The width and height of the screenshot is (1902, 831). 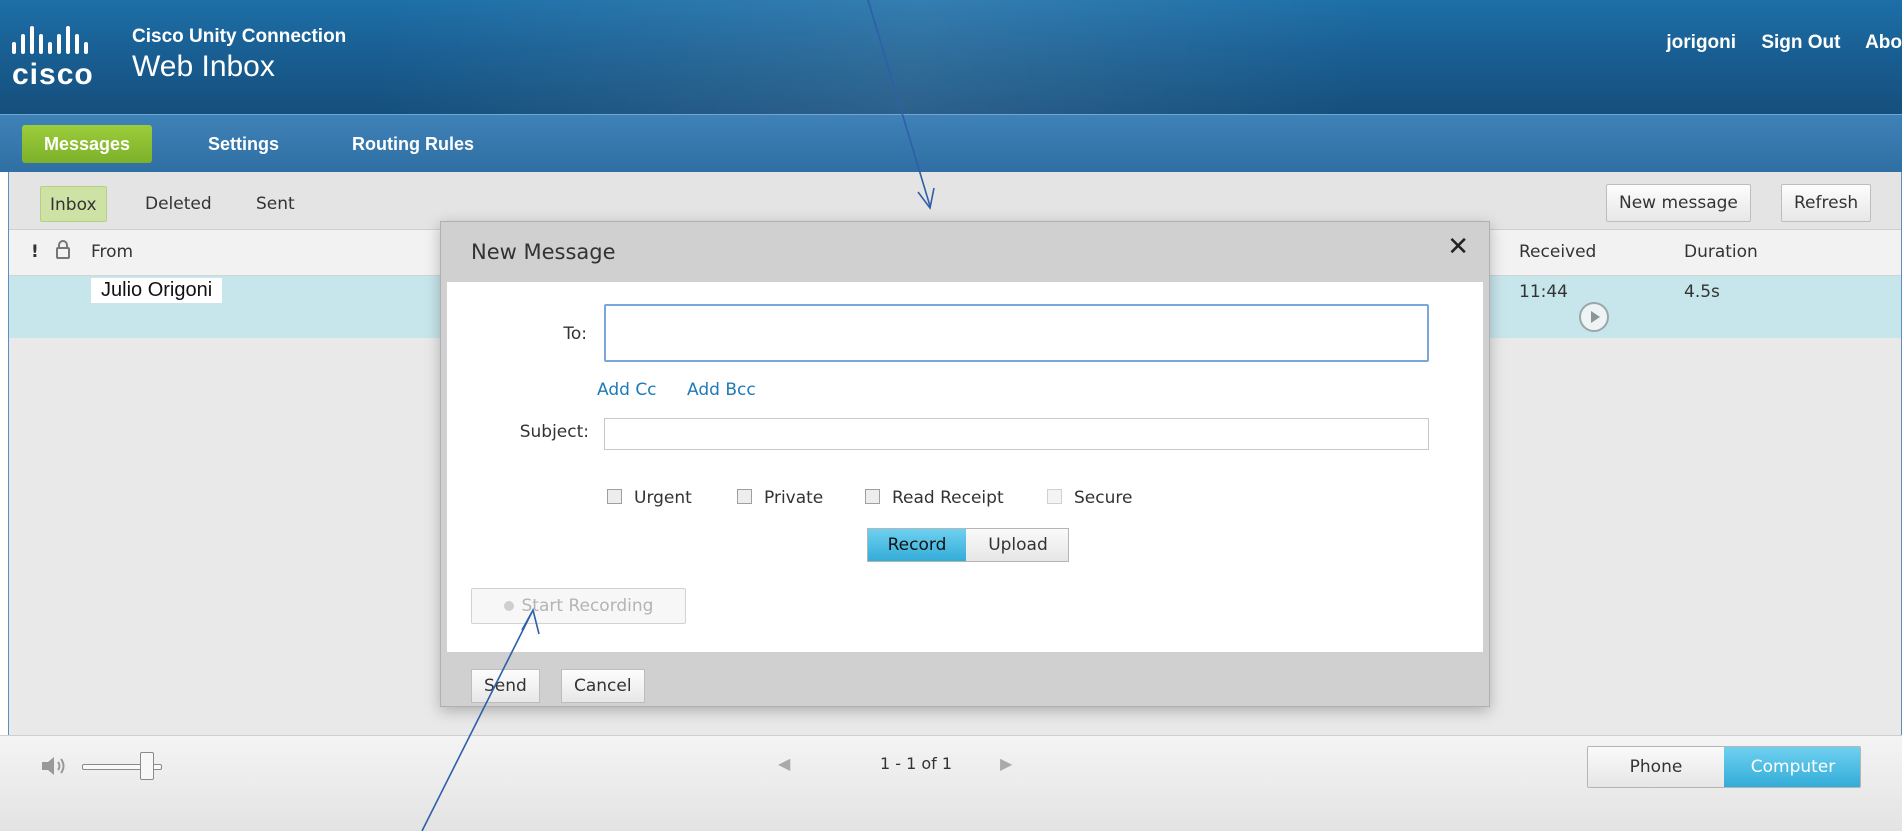 I want to click on main-nav: Messages Settings Routing Rules, so click(x=951, y=143).